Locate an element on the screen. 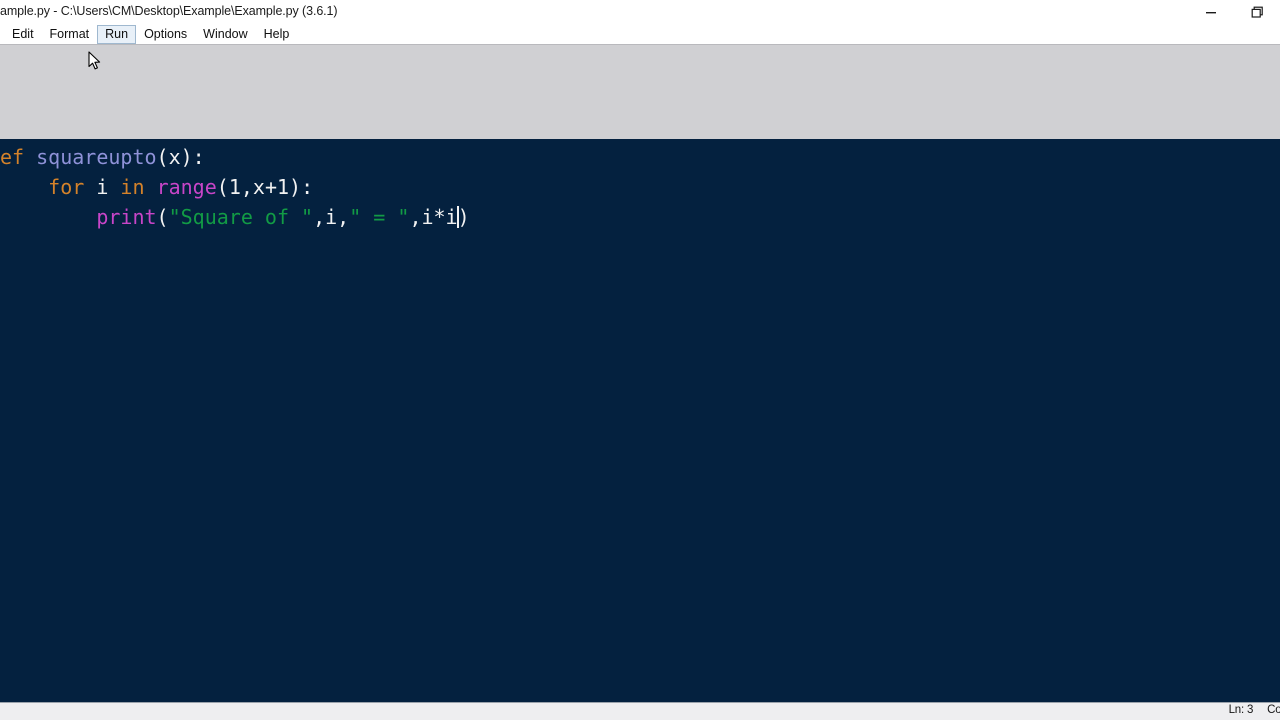 Image resolution: width=1280 pixels, height=720 pixels. code-token-string: "Square of " is located at coordinates (241, 217).